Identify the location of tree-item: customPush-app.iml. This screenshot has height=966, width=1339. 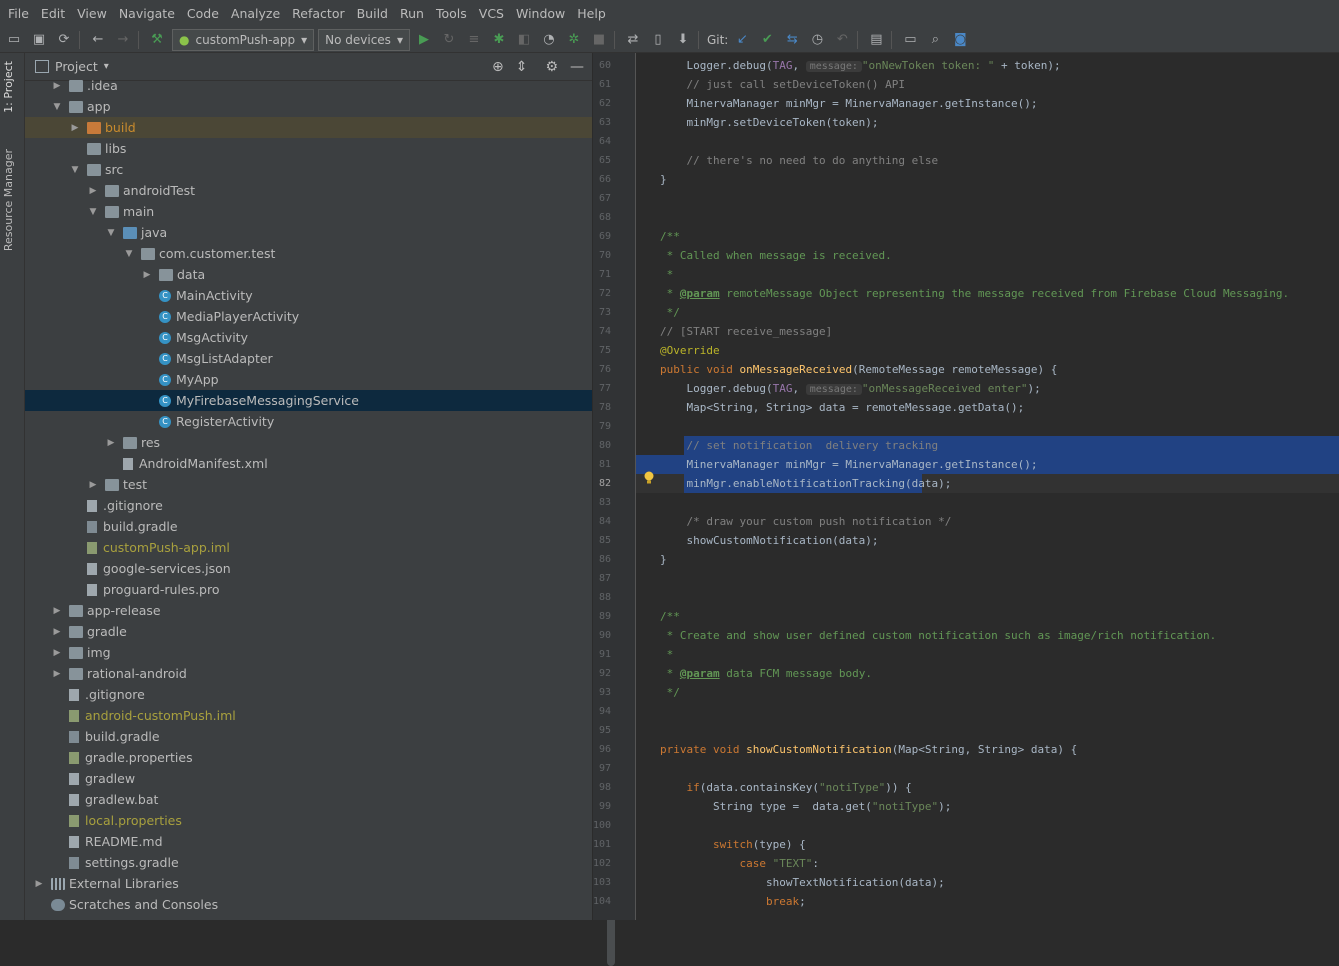
(308, 547).